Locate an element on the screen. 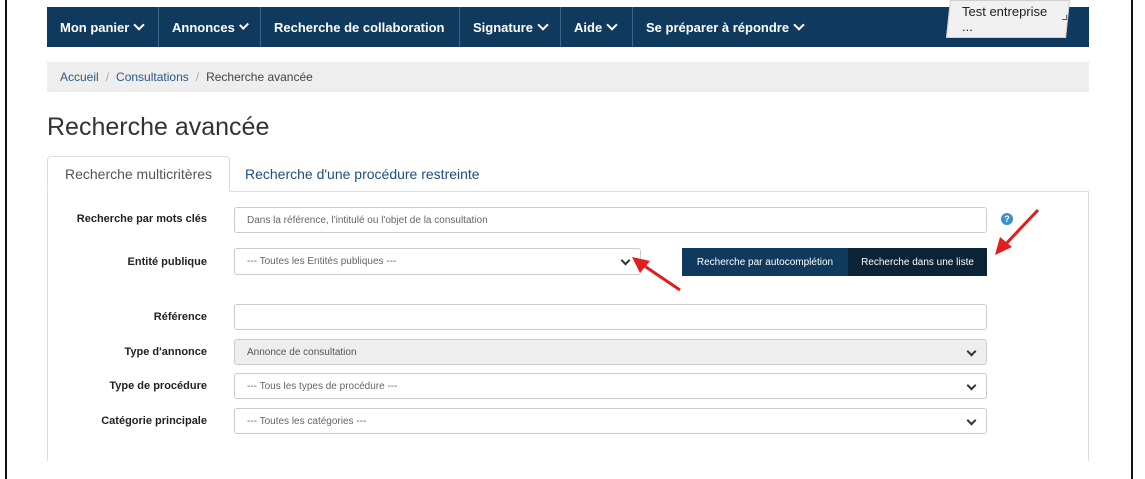  nav-label: Aide is located at coordinates (588, 27).